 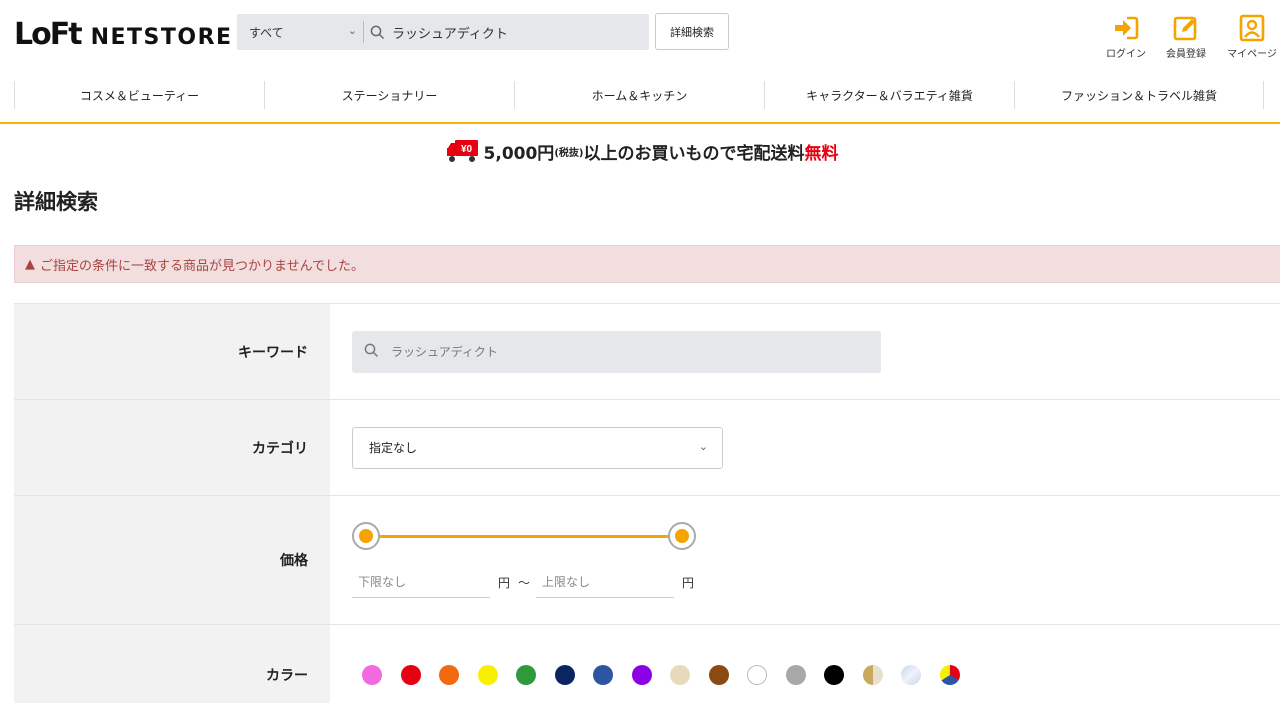 I want to click on register-label: 会員登録, so click(x=1186, y=54).